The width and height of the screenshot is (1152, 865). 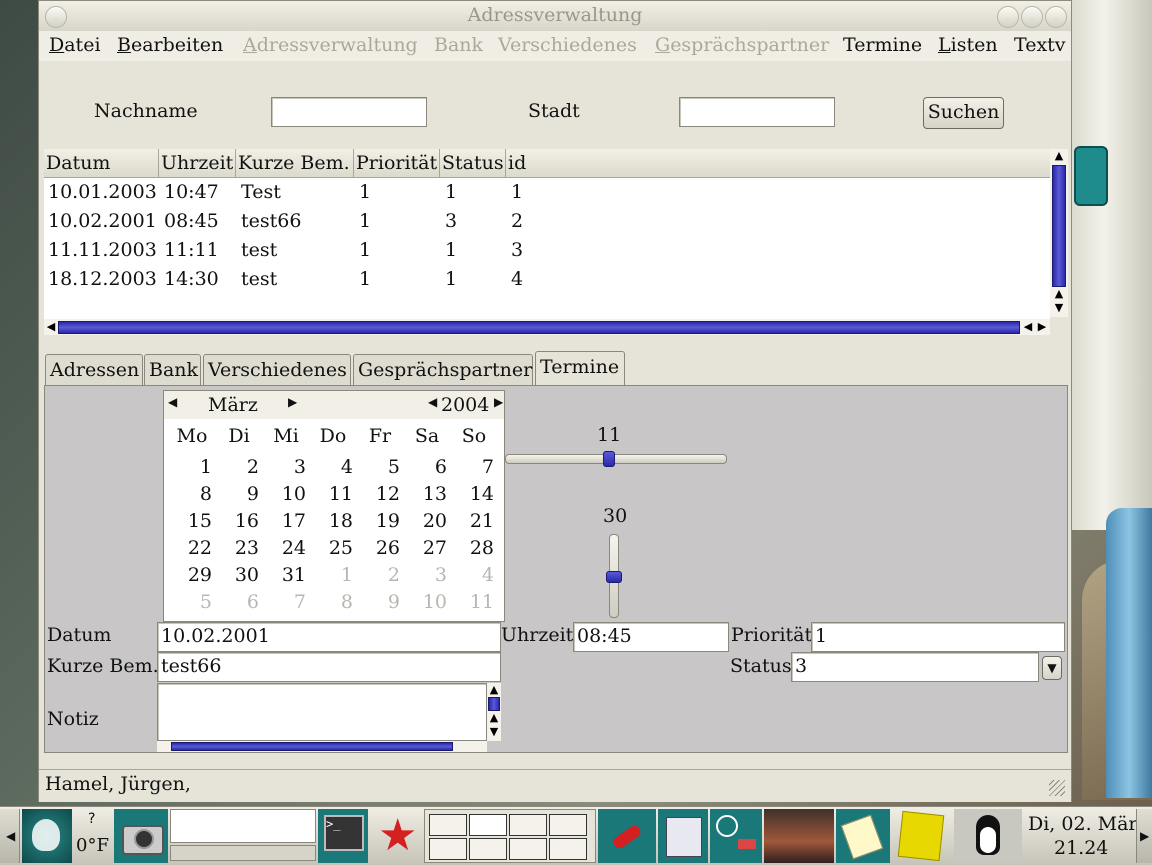 What do you see at coordinates (567, 45) in the screenshot?
I see `menu-verschiedenes: Verschiedenes` at bounding box center [567, 45].